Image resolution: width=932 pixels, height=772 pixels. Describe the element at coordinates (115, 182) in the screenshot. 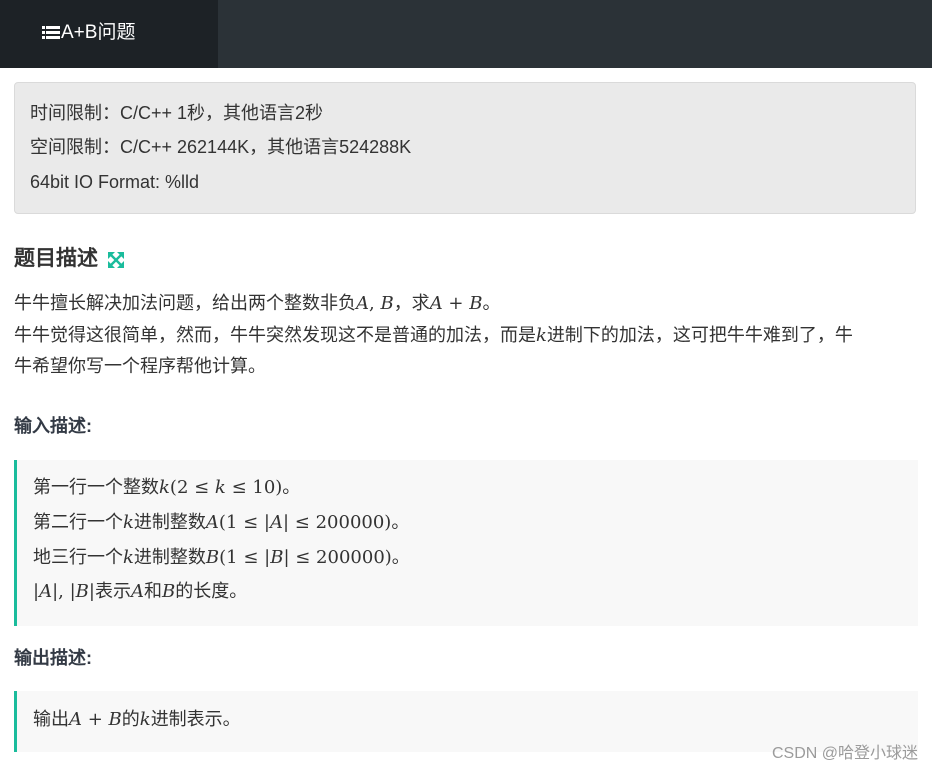

I see `io-format: 64bit IO Format: %lld` at that location.